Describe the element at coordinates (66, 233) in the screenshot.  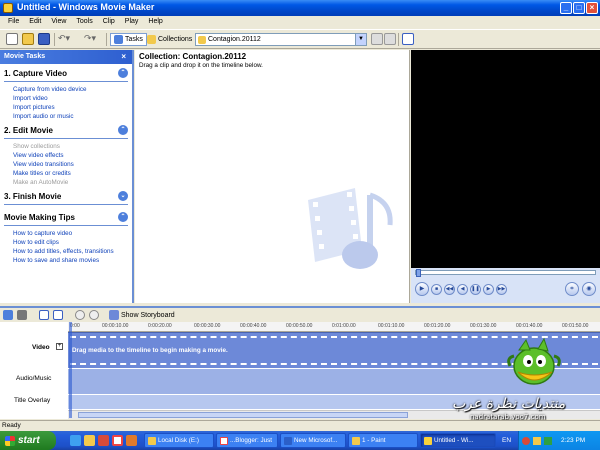
I see `tip-capture-video: How to capture video` at that location.